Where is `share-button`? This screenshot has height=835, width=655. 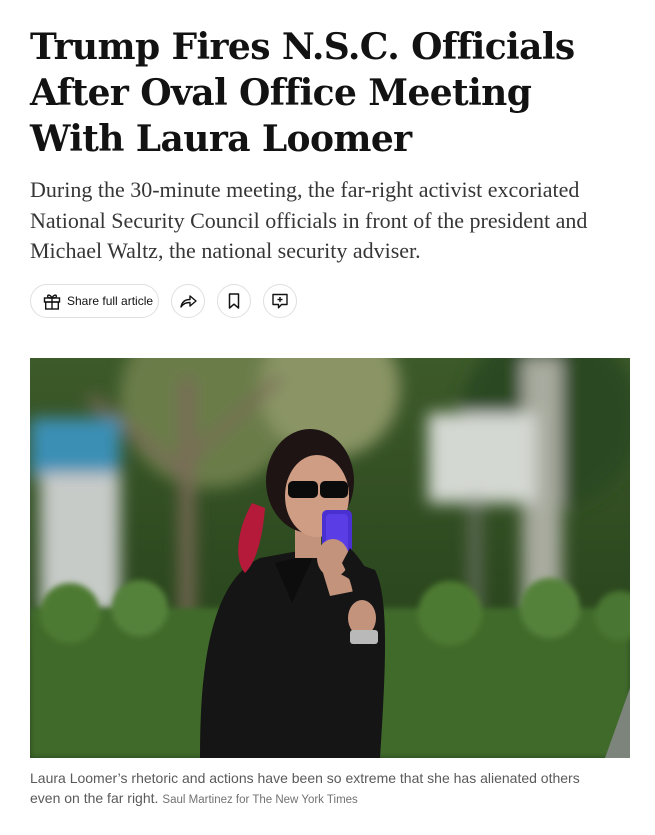
share-button is located at coordinates (188, 301).